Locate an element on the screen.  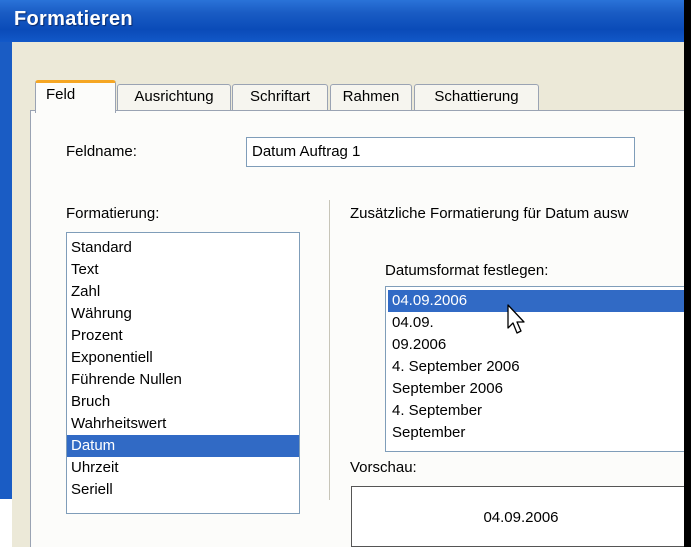
list-item: Standard is located at coordinates (183, 248).